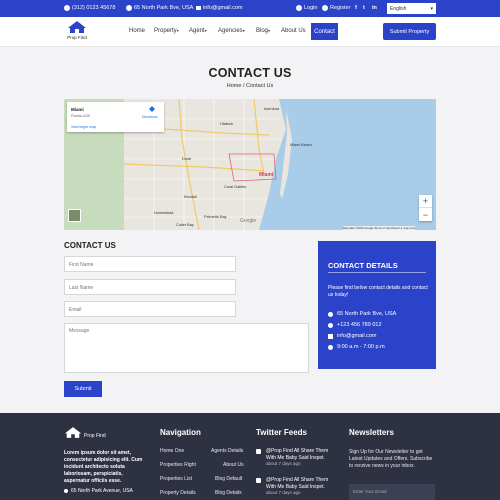 The width and height of the screenshot is (500, 500). I want to click on user-icon, so click(325, 8).